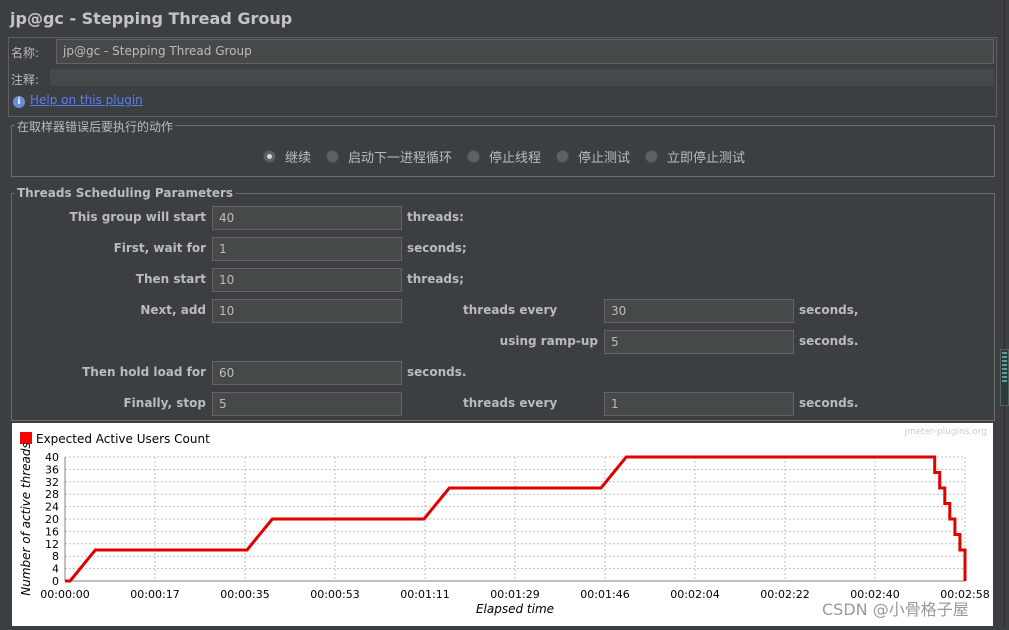 Image resolution: width=1009 pixels, height=630 pixels. What do you see at coordinates (25, 53) in the screenshot?
I see `name-label: 名称:` at bounding box center [25, 53].